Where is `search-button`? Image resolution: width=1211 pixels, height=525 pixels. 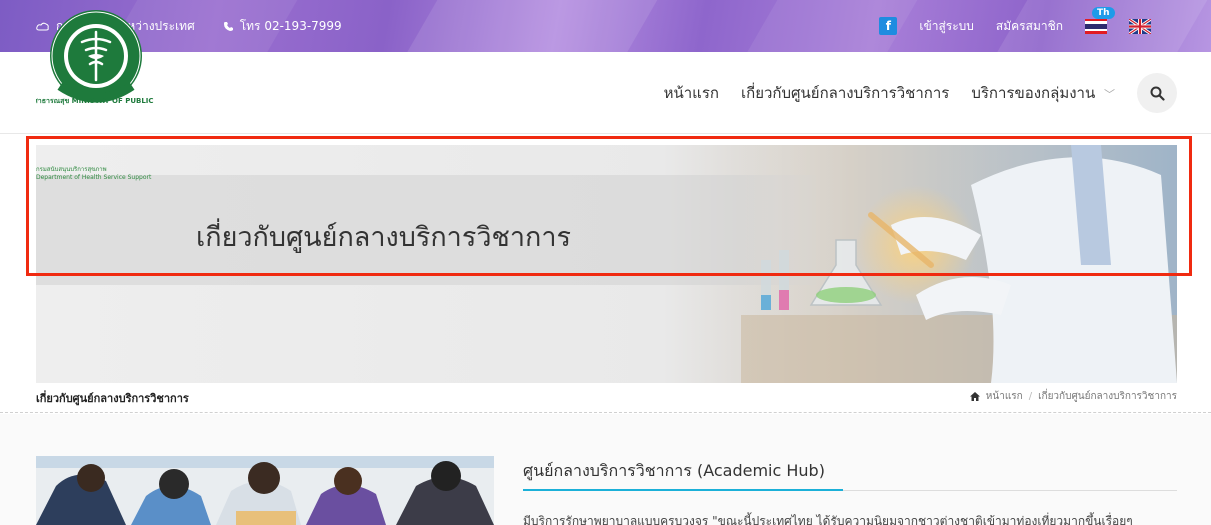
search-button is located at coordinates (1157, 93).